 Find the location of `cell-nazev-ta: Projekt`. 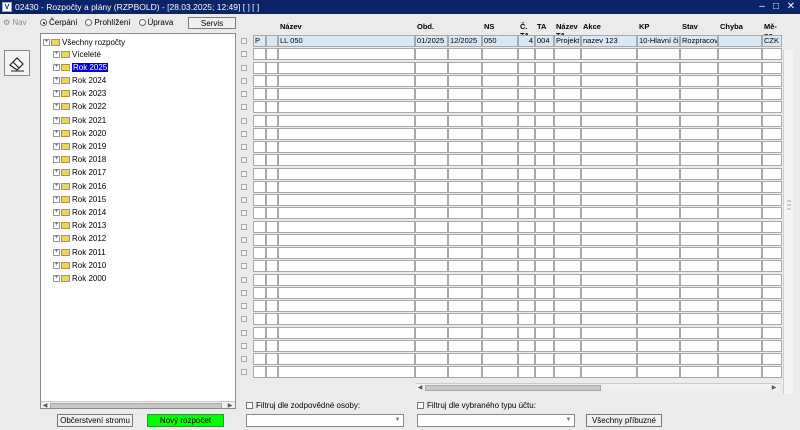

cell-nazev-ta: Projekt is located at coordinates (567, 41).